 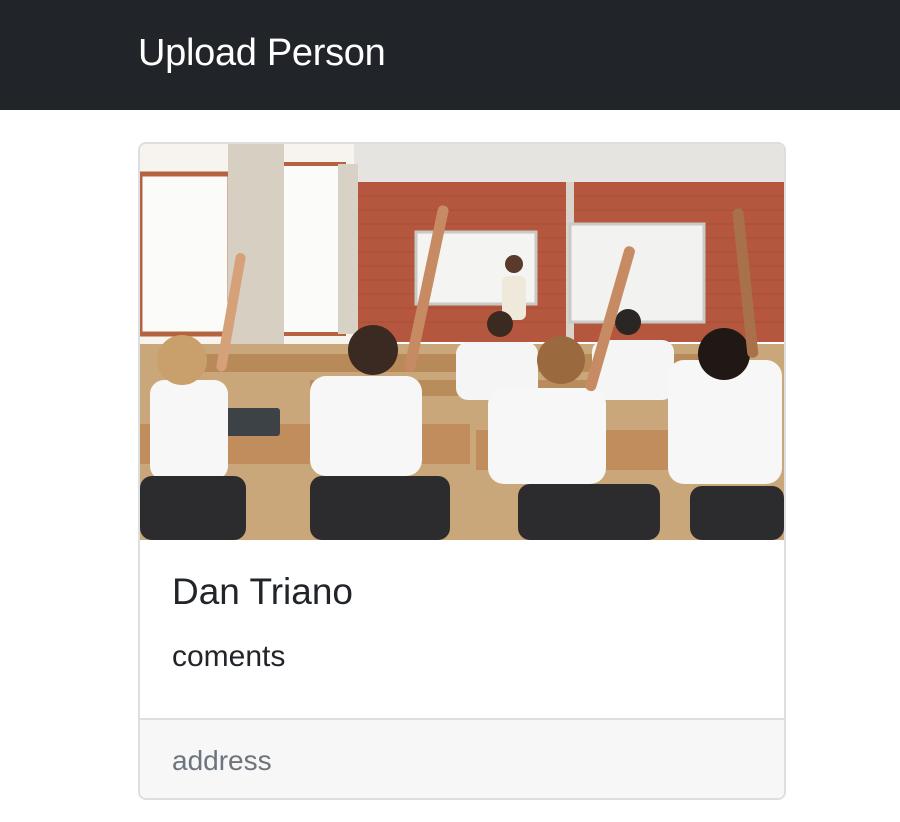 What do you see at coordinates (222, 760) in the screenshot?
I see `person-address: address` at bounding box center [222, 760].